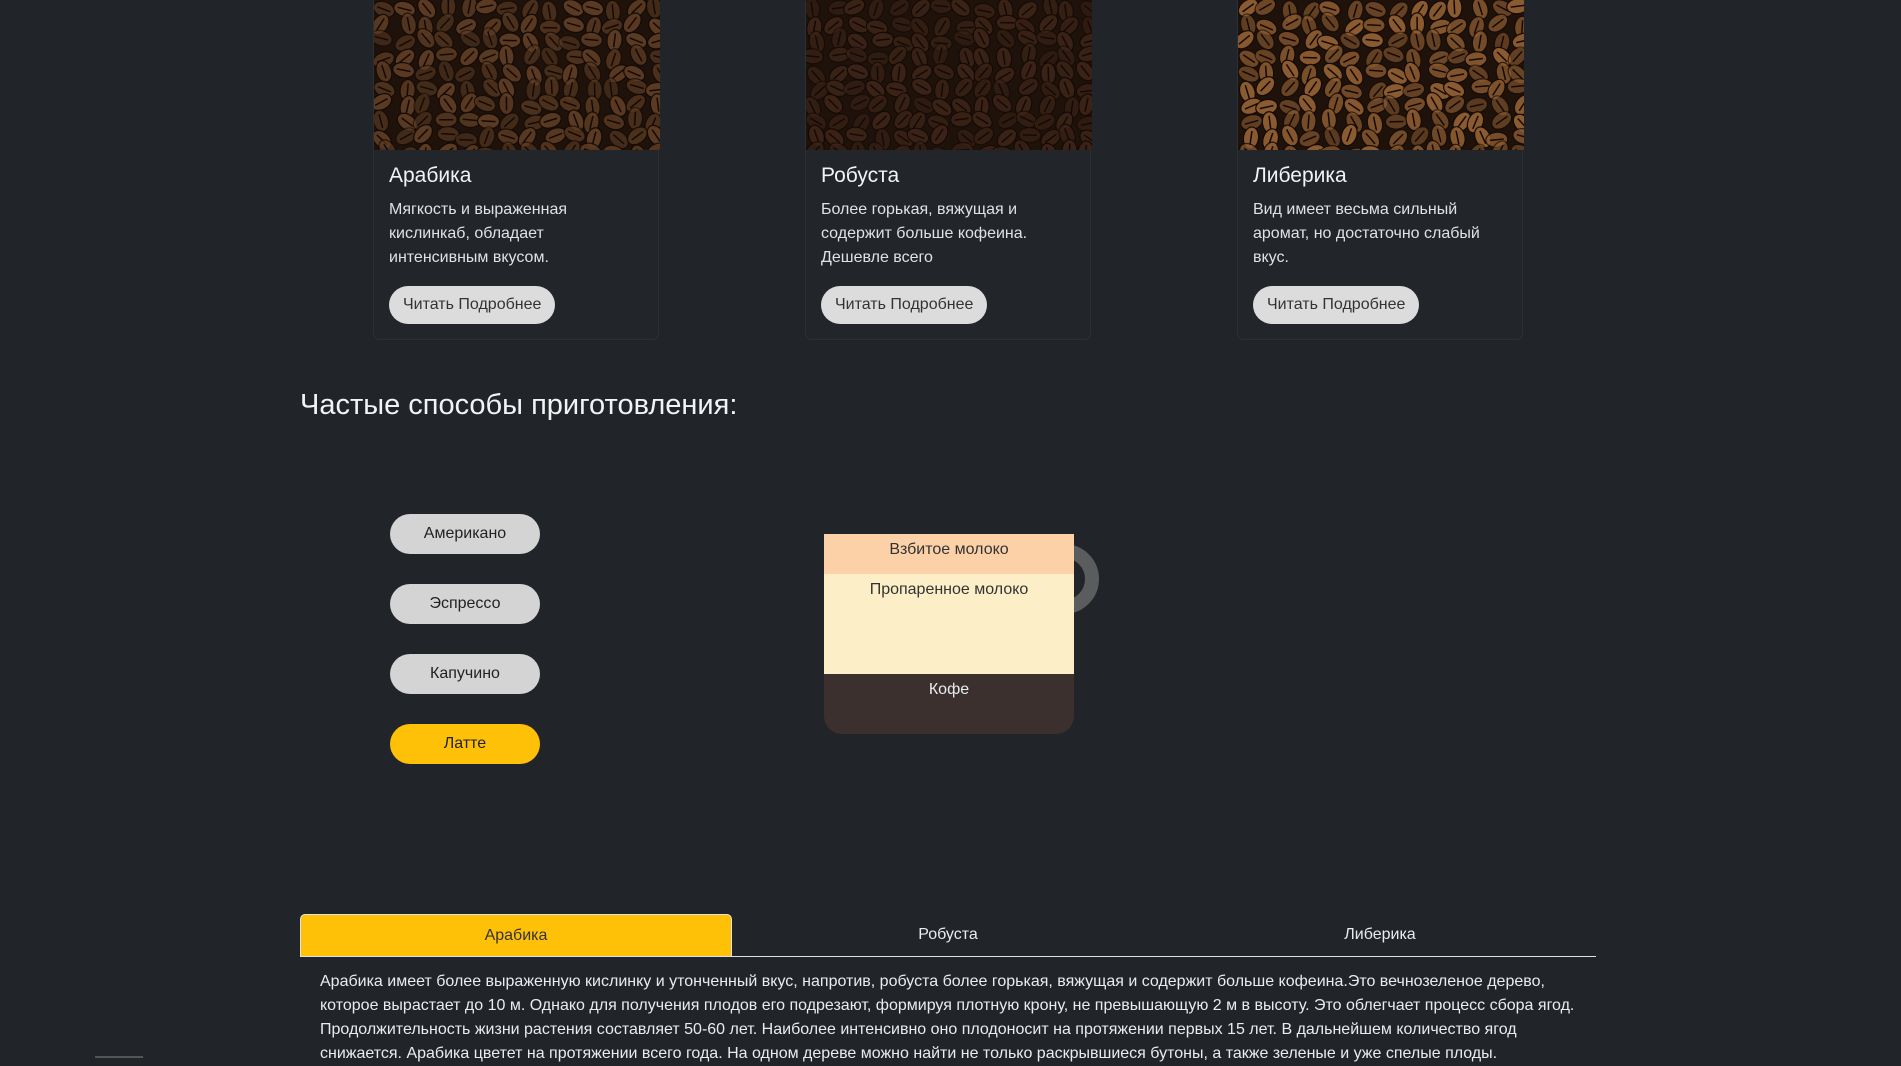  What do you see at coordinates (949, 704) in the screenshot?
I see `layer-coffee: Кофе` at bounding box center [949, 704].